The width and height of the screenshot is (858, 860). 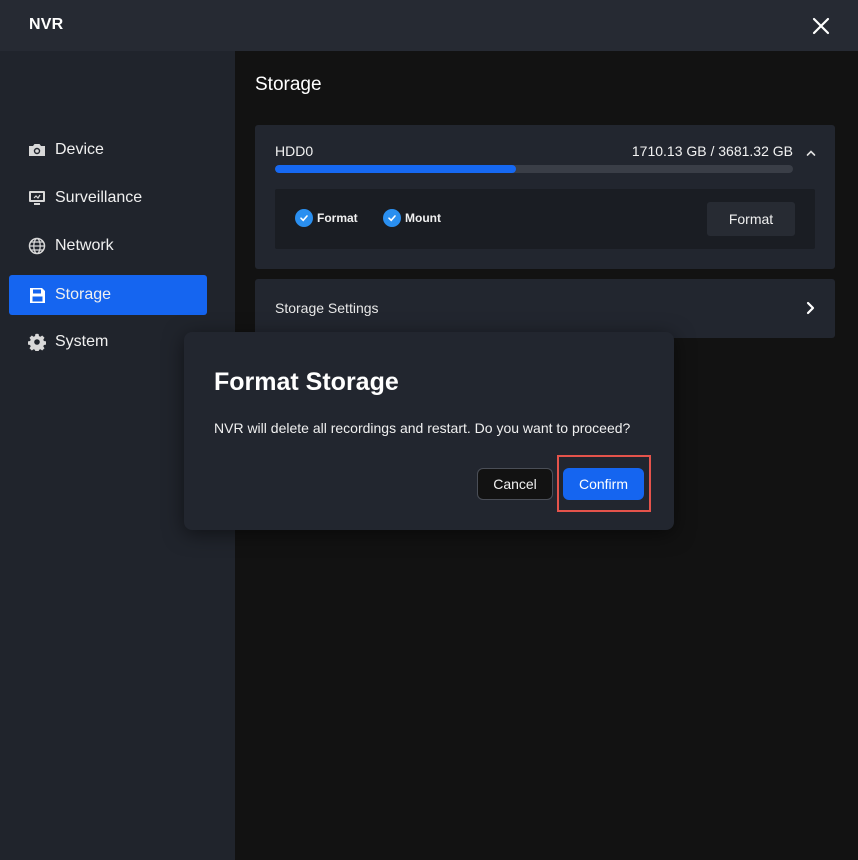 What do you see at coordinates (429, 25) in the screenshot?
I see `title-bar: NVR` at bounding box center [429, 25].